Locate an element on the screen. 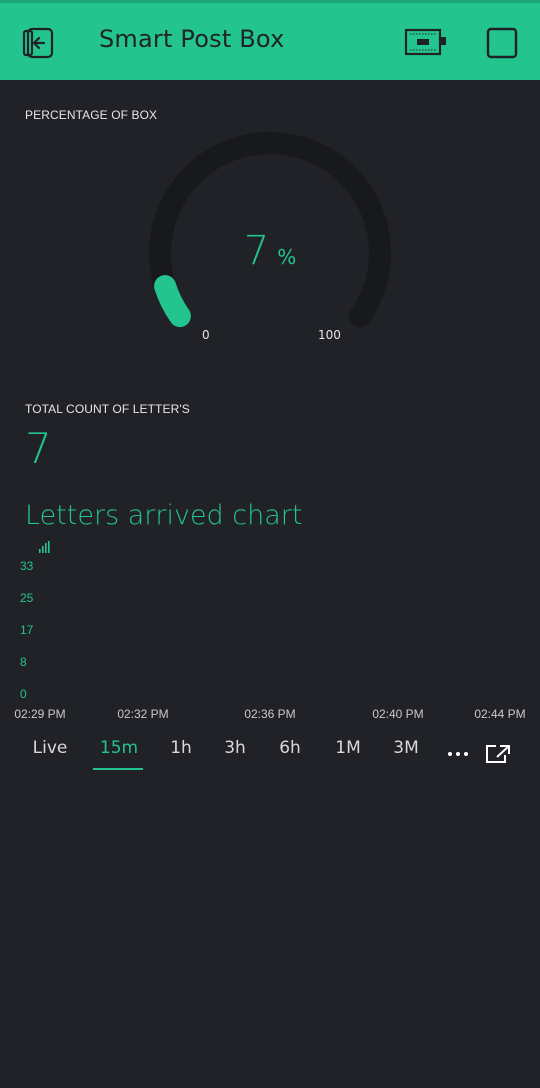  counter-label: TOTAL COUNT OF LETTER'S is located at coordinates (107, 409).